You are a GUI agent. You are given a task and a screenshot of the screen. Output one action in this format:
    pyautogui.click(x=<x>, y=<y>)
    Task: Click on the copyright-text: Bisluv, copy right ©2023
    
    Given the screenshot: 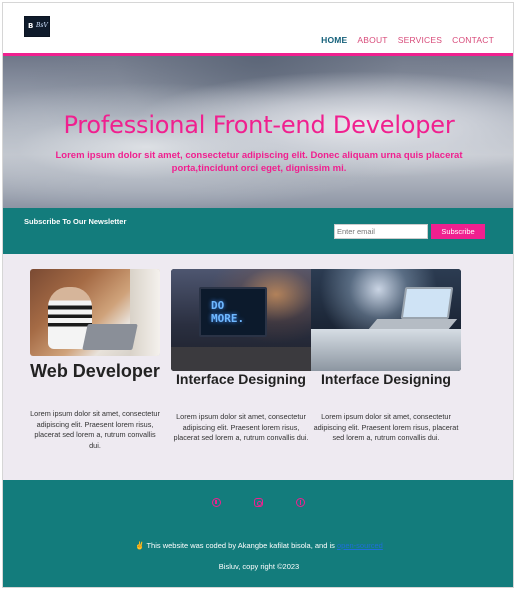 What is the action you would take?
    pyautogui.click(x=259, y=566)
    